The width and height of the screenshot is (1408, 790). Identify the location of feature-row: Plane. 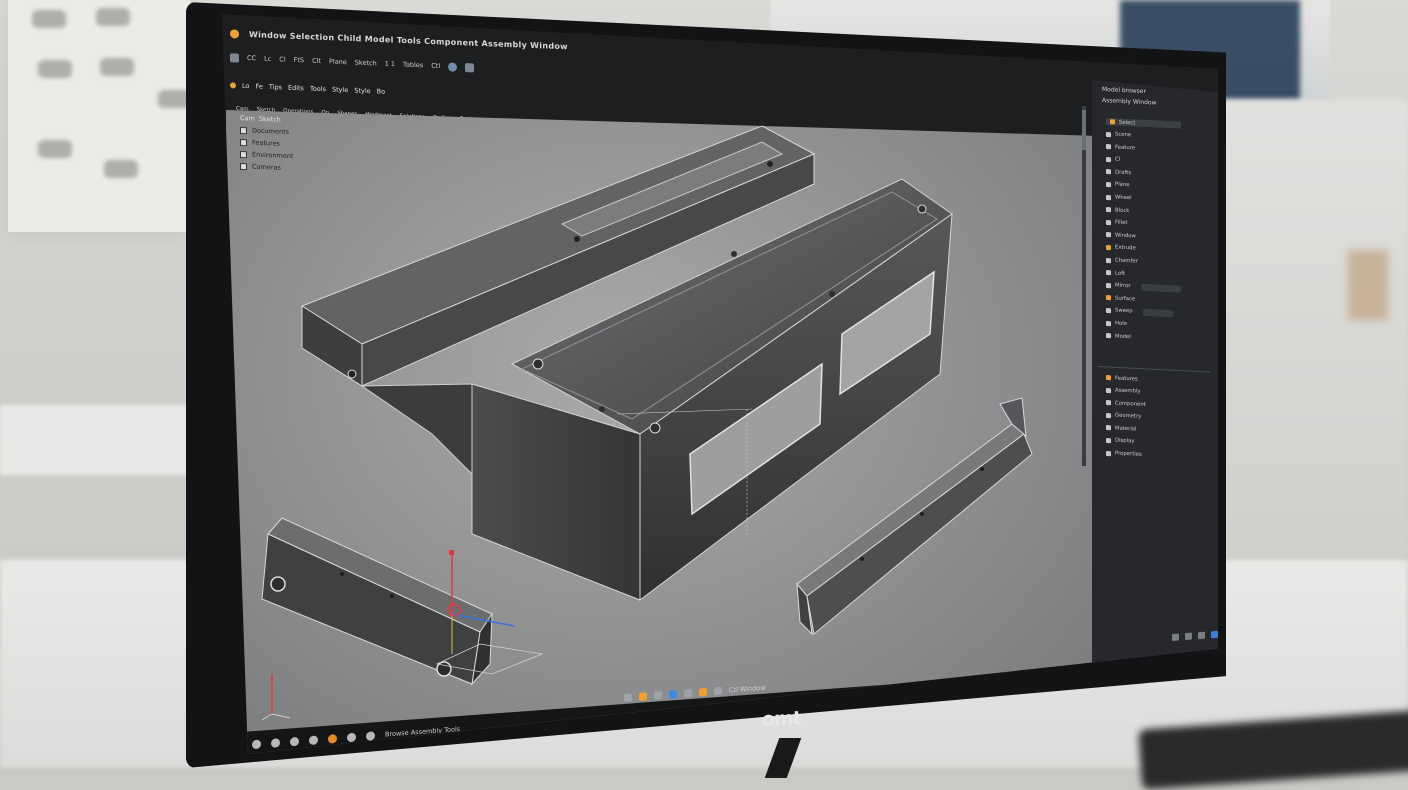
(1143, 186).